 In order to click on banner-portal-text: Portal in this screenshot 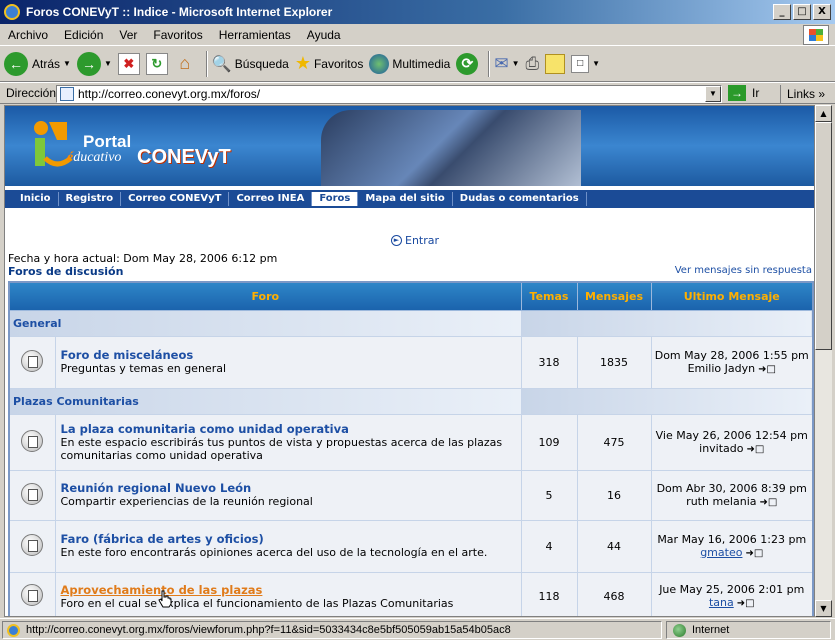, I will do `click(107, 141)`.